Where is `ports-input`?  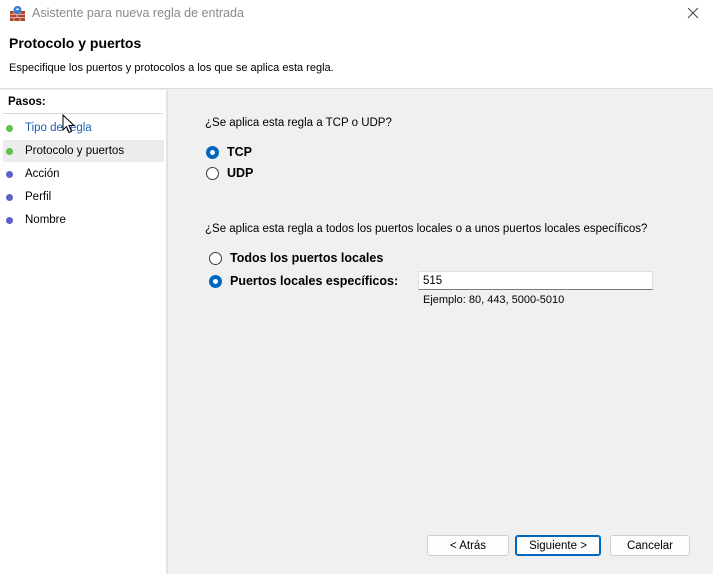
ports-input is located at coordinates (535, 280).